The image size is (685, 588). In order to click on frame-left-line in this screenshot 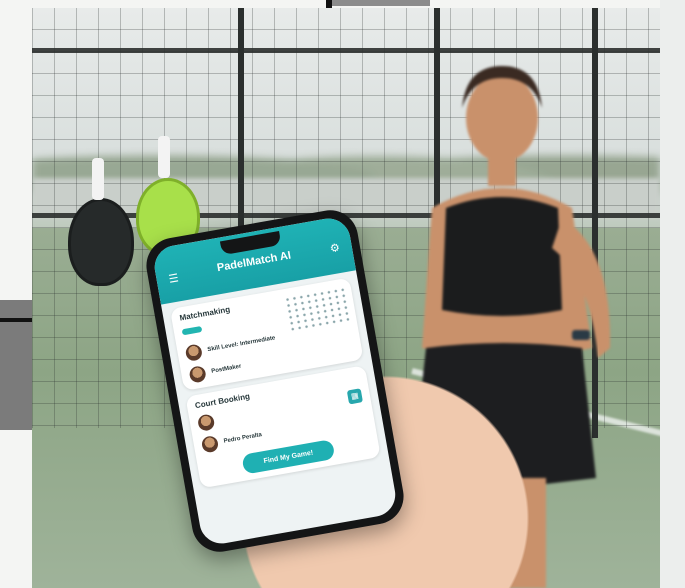, I will do `click(16, 320)`.